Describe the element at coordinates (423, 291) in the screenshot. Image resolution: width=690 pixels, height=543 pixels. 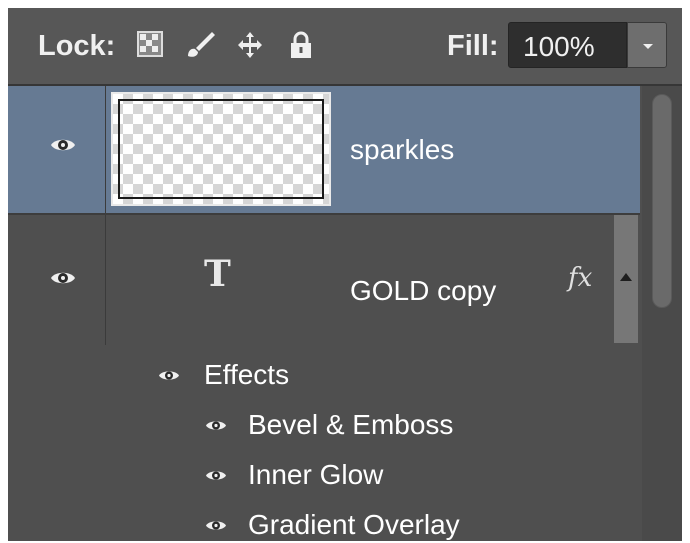
I see `layer-name: GOLD copy` at that location.